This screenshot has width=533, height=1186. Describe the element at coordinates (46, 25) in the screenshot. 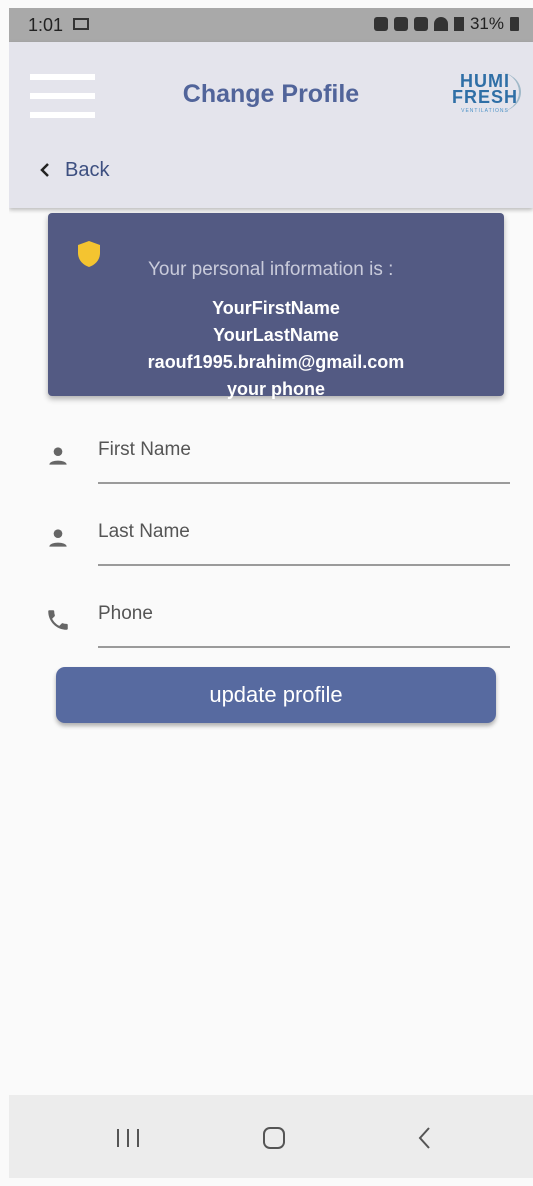

I see `status-time: 1:01` at that location.